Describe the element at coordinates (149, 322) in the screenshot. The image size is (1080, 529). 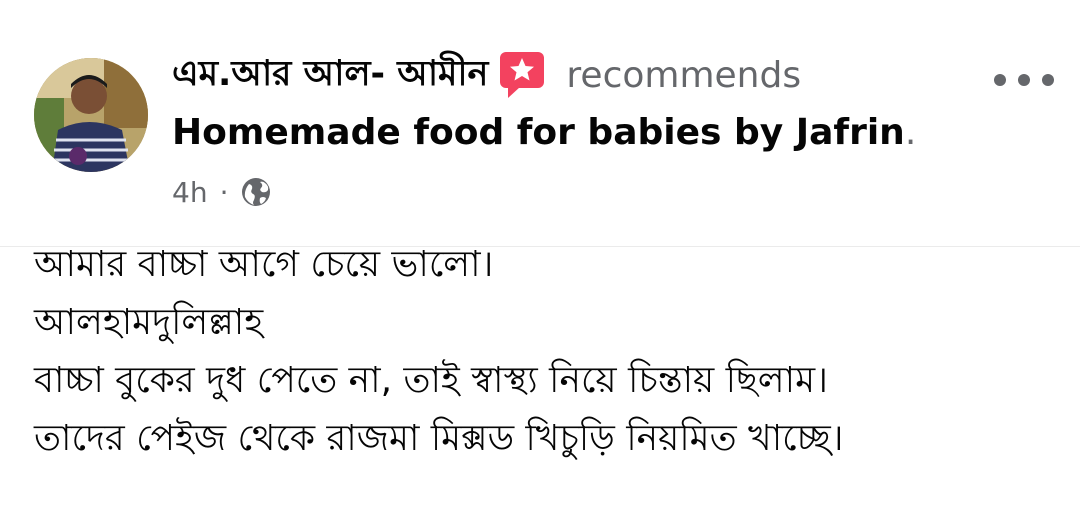
I see `post-text-line: আলহামদুলিল্লাহ` at that location.